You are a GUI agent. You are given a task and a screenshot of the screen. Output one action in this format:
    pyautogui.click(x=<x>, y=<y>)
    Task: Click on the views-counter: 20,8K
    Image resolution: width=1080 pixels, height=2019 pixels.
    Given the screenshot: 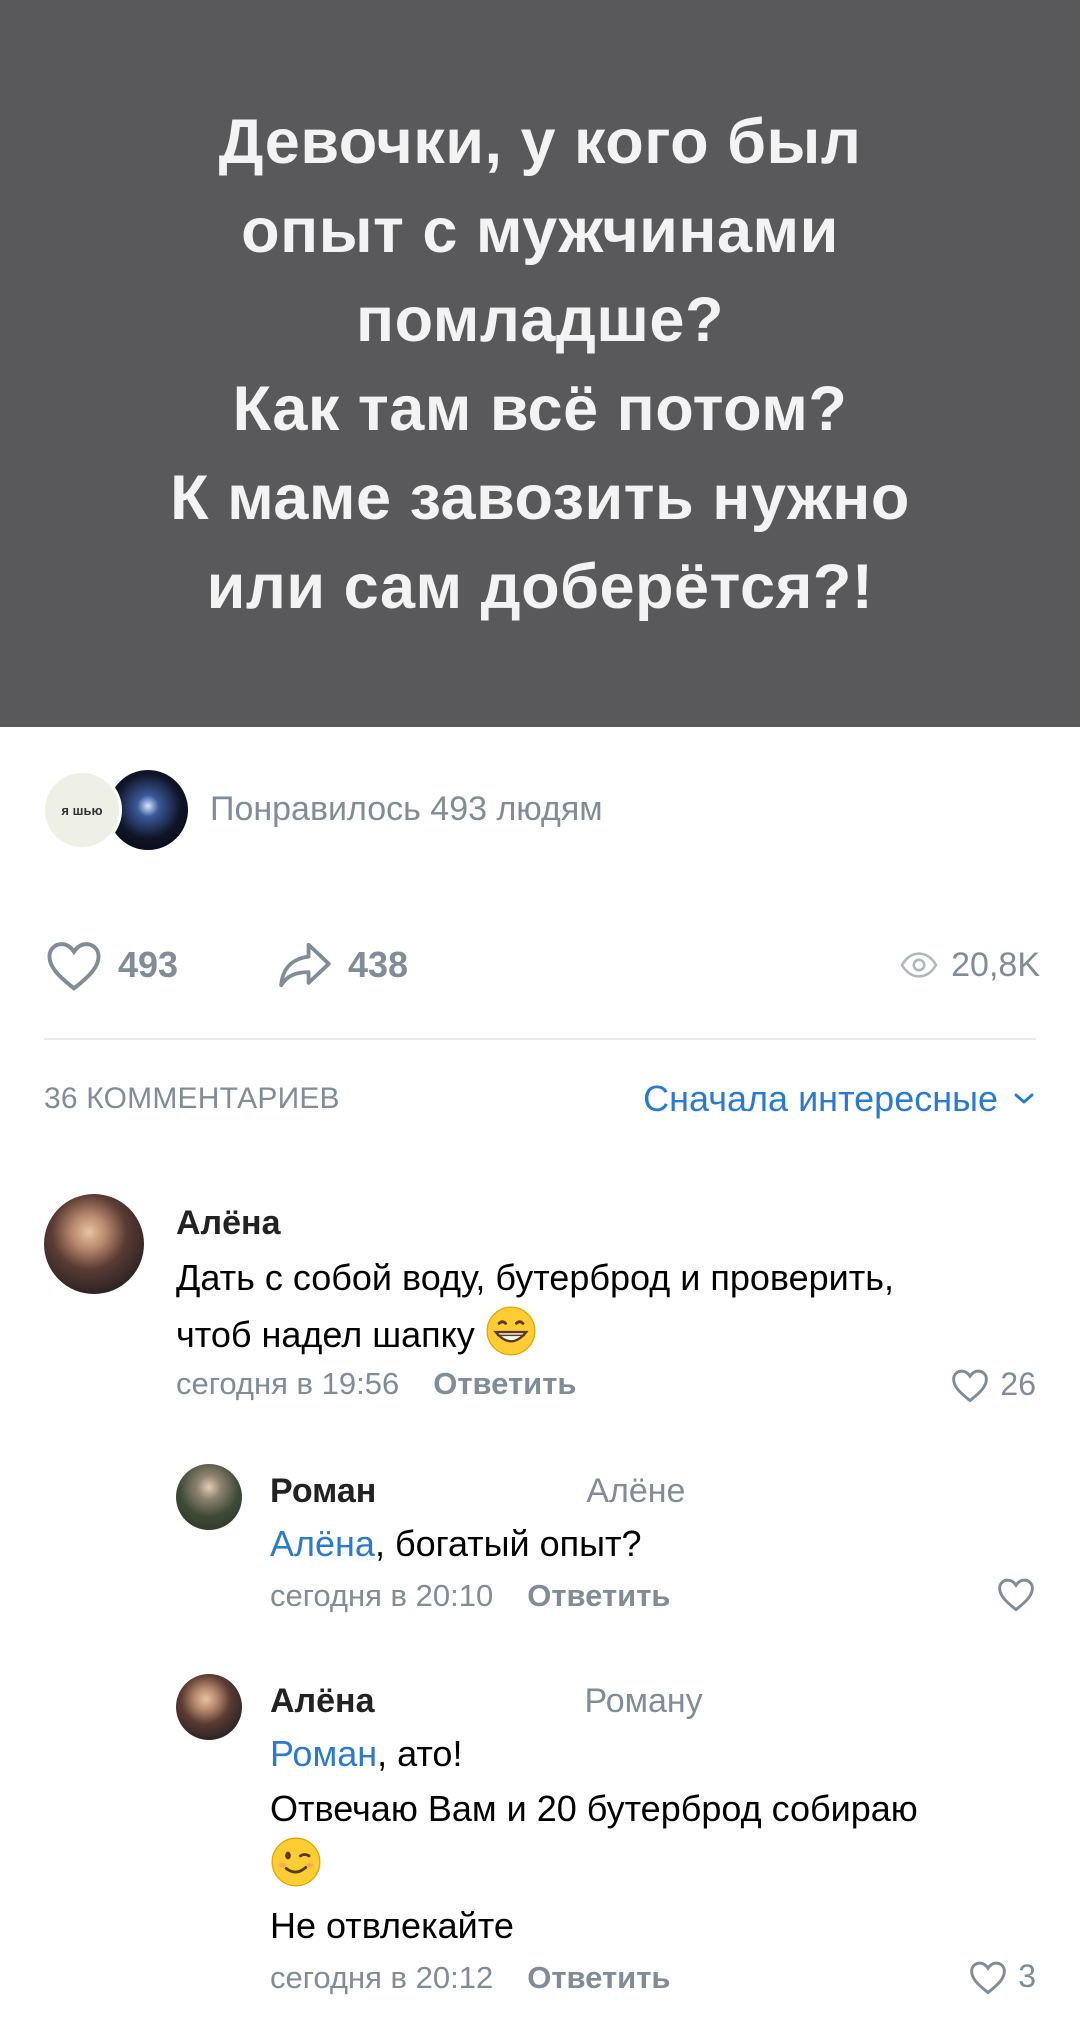 What is the action you would take?
    pyautogui.click(x=969, y=965)
    